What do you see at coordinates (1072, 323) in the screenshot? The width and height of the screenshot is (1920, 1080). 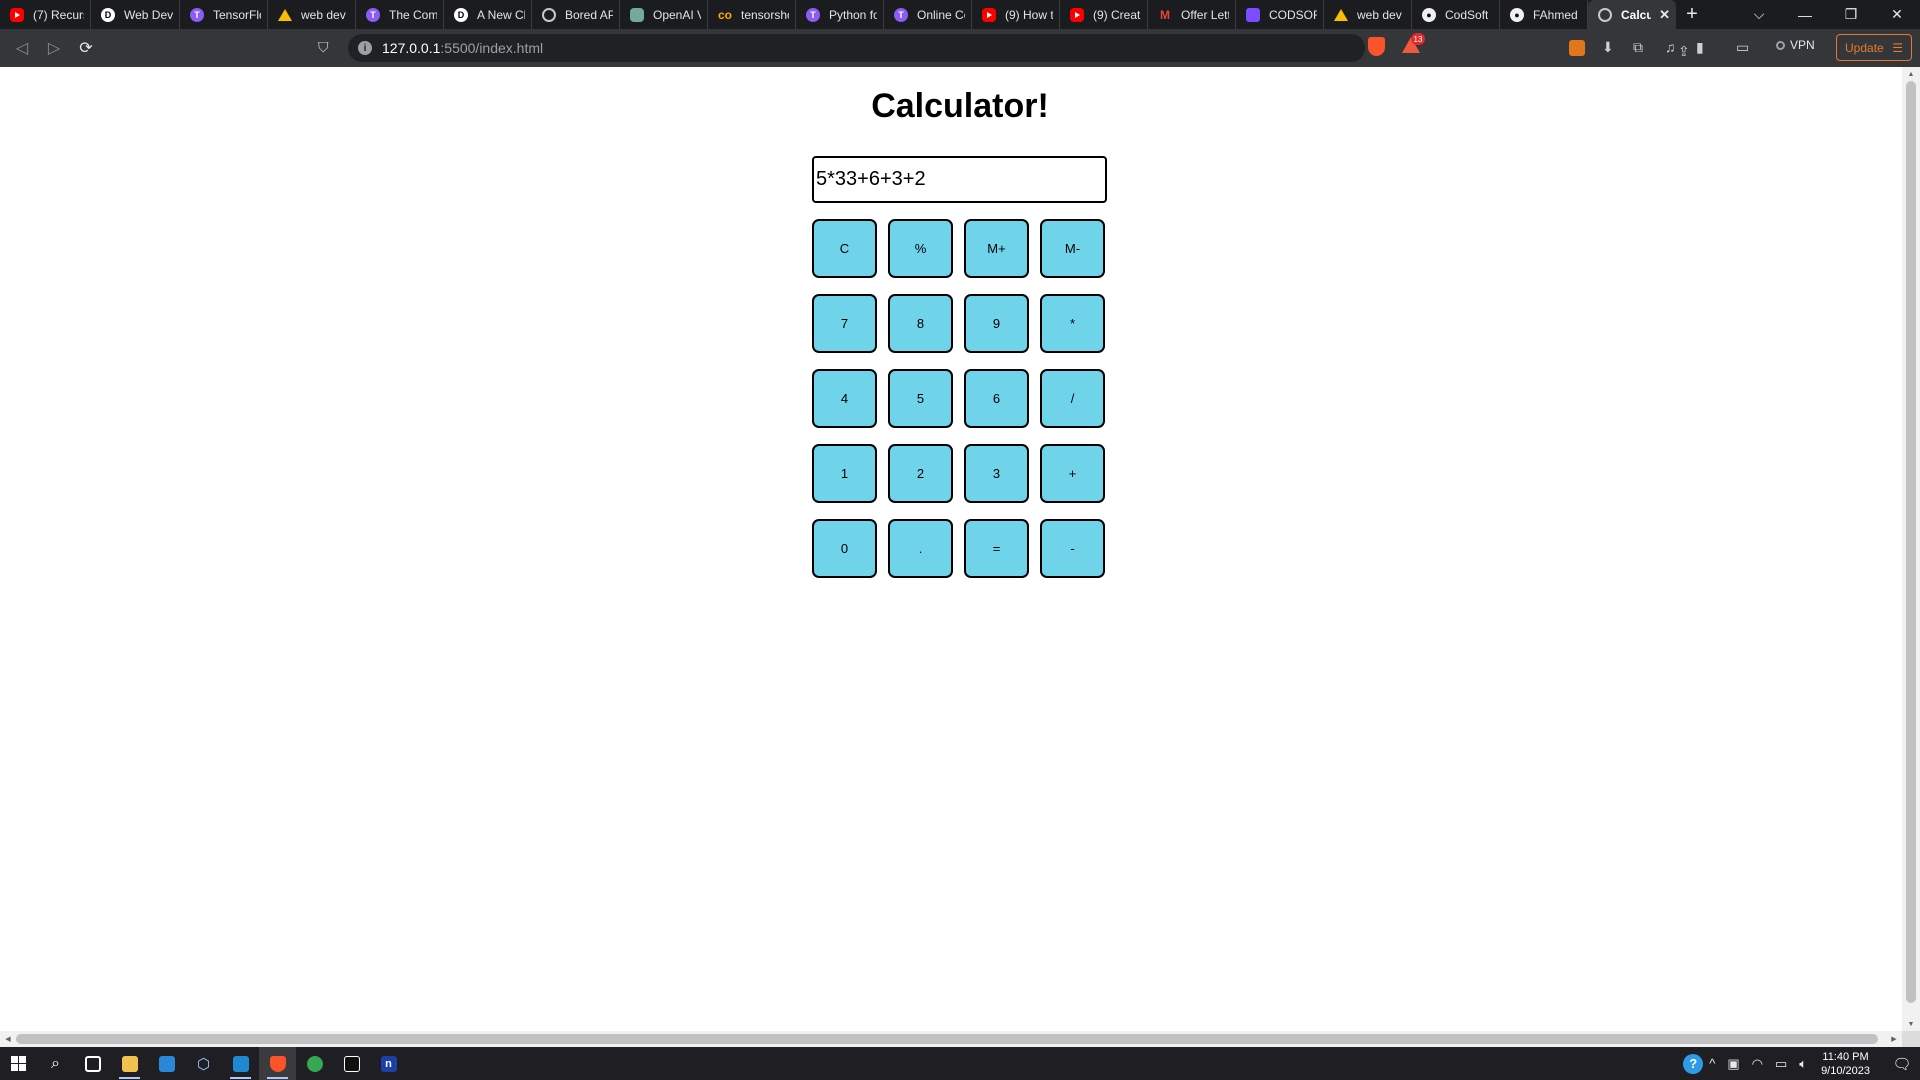 I see `calculator-key: *` at bounding box center [1072, 323].